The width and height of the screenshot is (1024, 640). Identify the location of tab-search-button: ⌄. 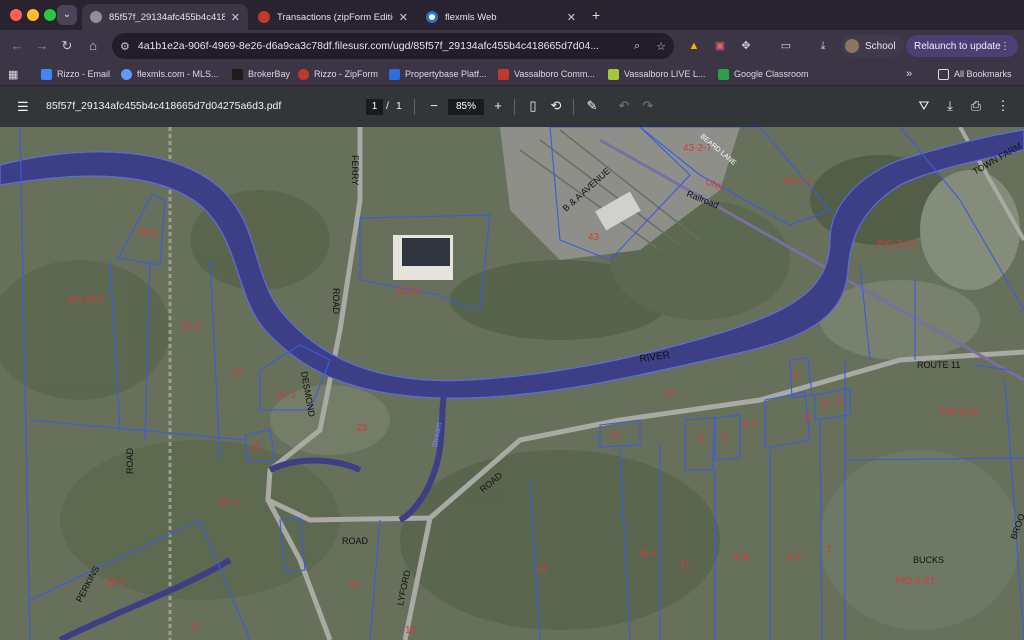
(67, 15).